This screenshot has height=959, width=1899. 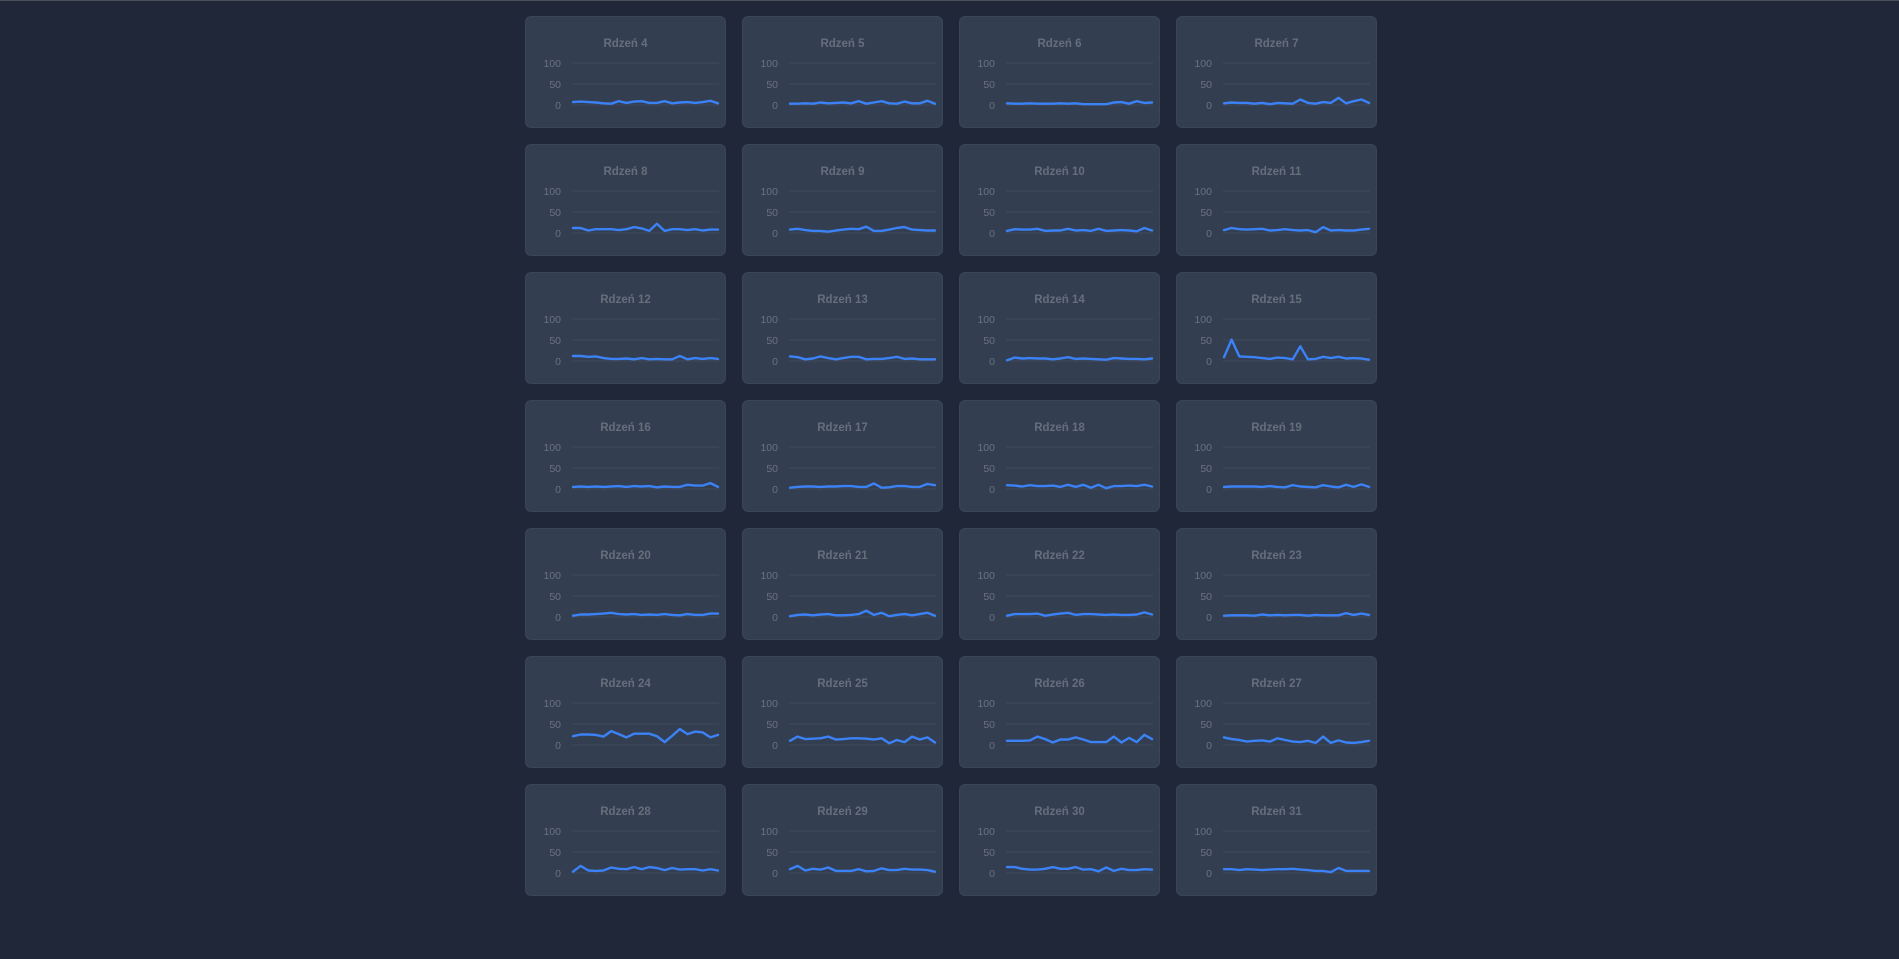 I want to click on core-chart-card: Rdzeń 24 0 50 100, so click(x=625, y=712).